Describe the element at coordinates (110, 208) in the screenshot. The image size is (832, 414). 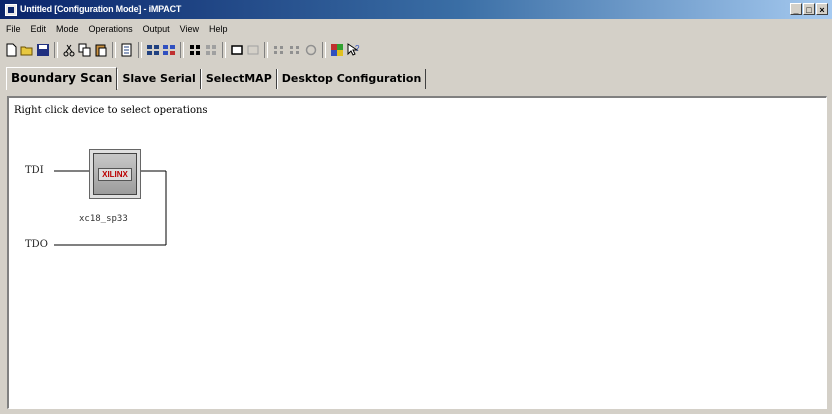
I see `jtag-chain-wires` at that location.